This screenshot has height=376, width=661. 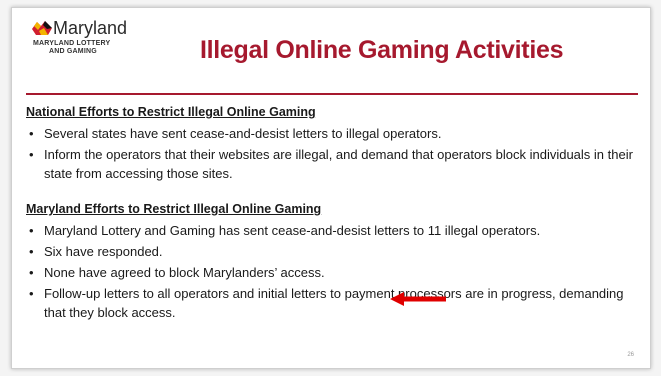 What do you see at coordinates (418, 299) in the screenshot?
I see `red-arrow-icon` at bounding box center [418, 299].